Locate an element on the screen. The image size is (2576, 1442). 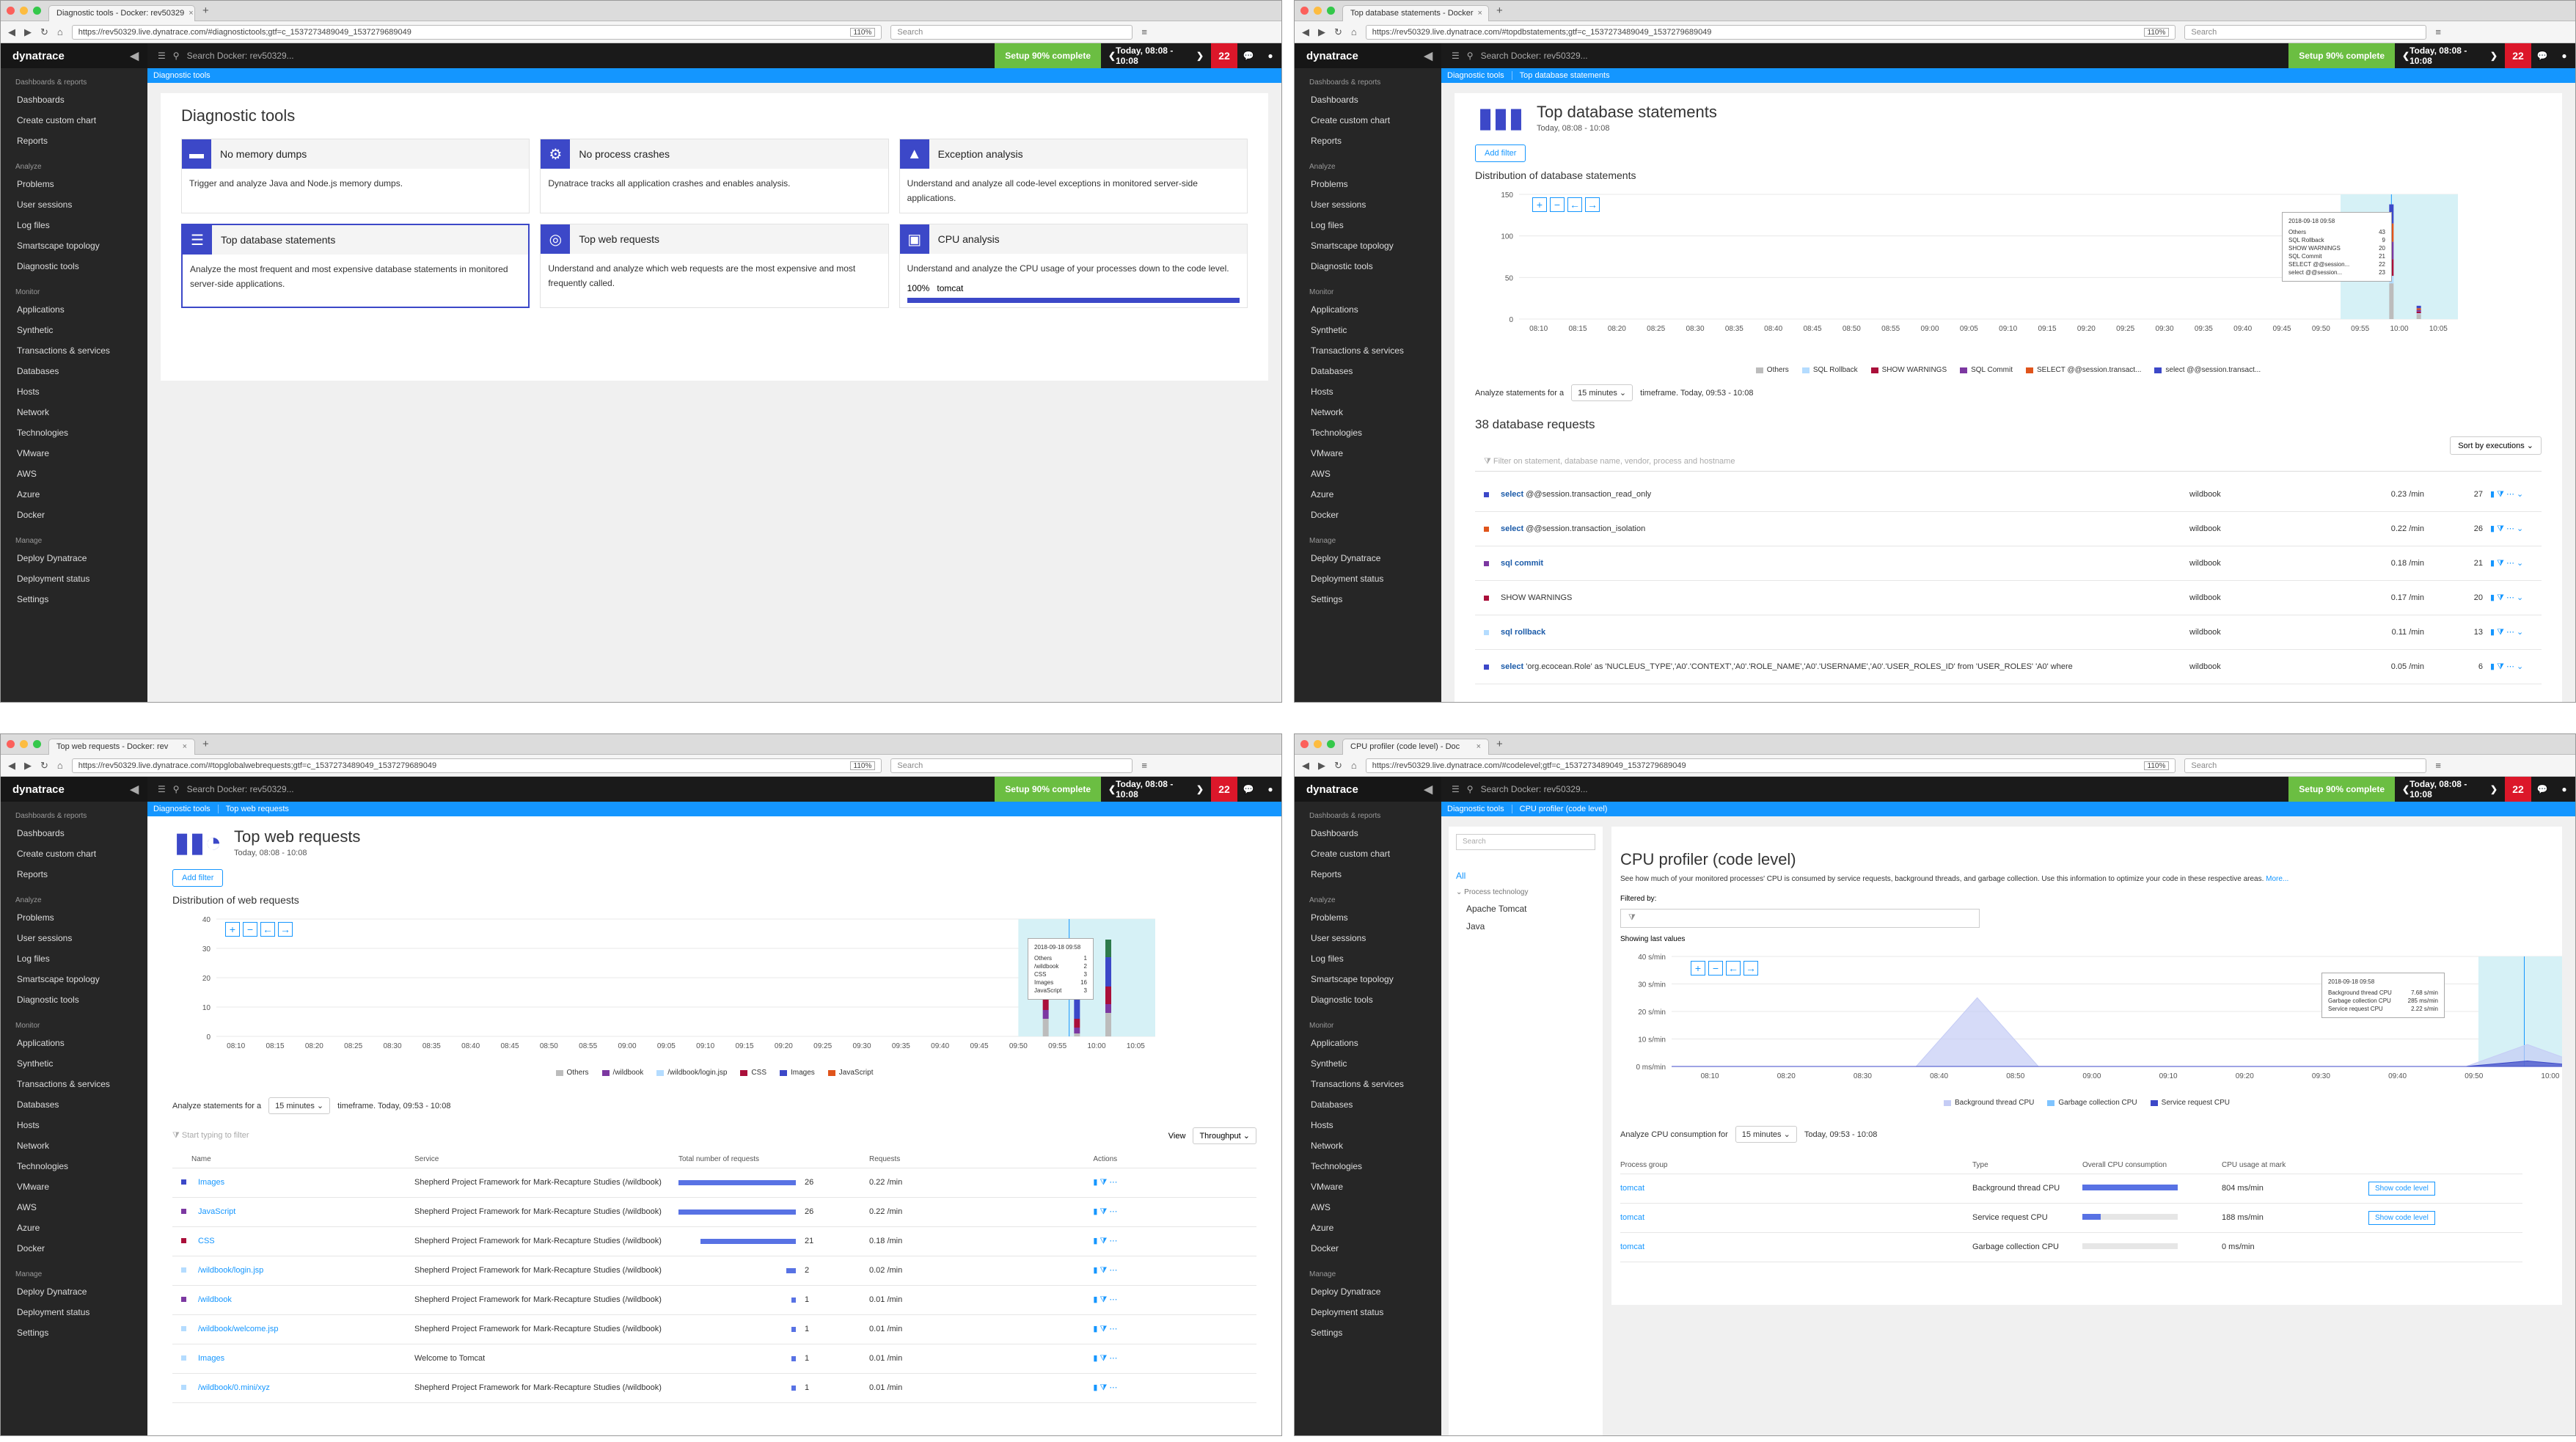
setup-progress: Setup 90% complete is located at coordinates (2341, 56).